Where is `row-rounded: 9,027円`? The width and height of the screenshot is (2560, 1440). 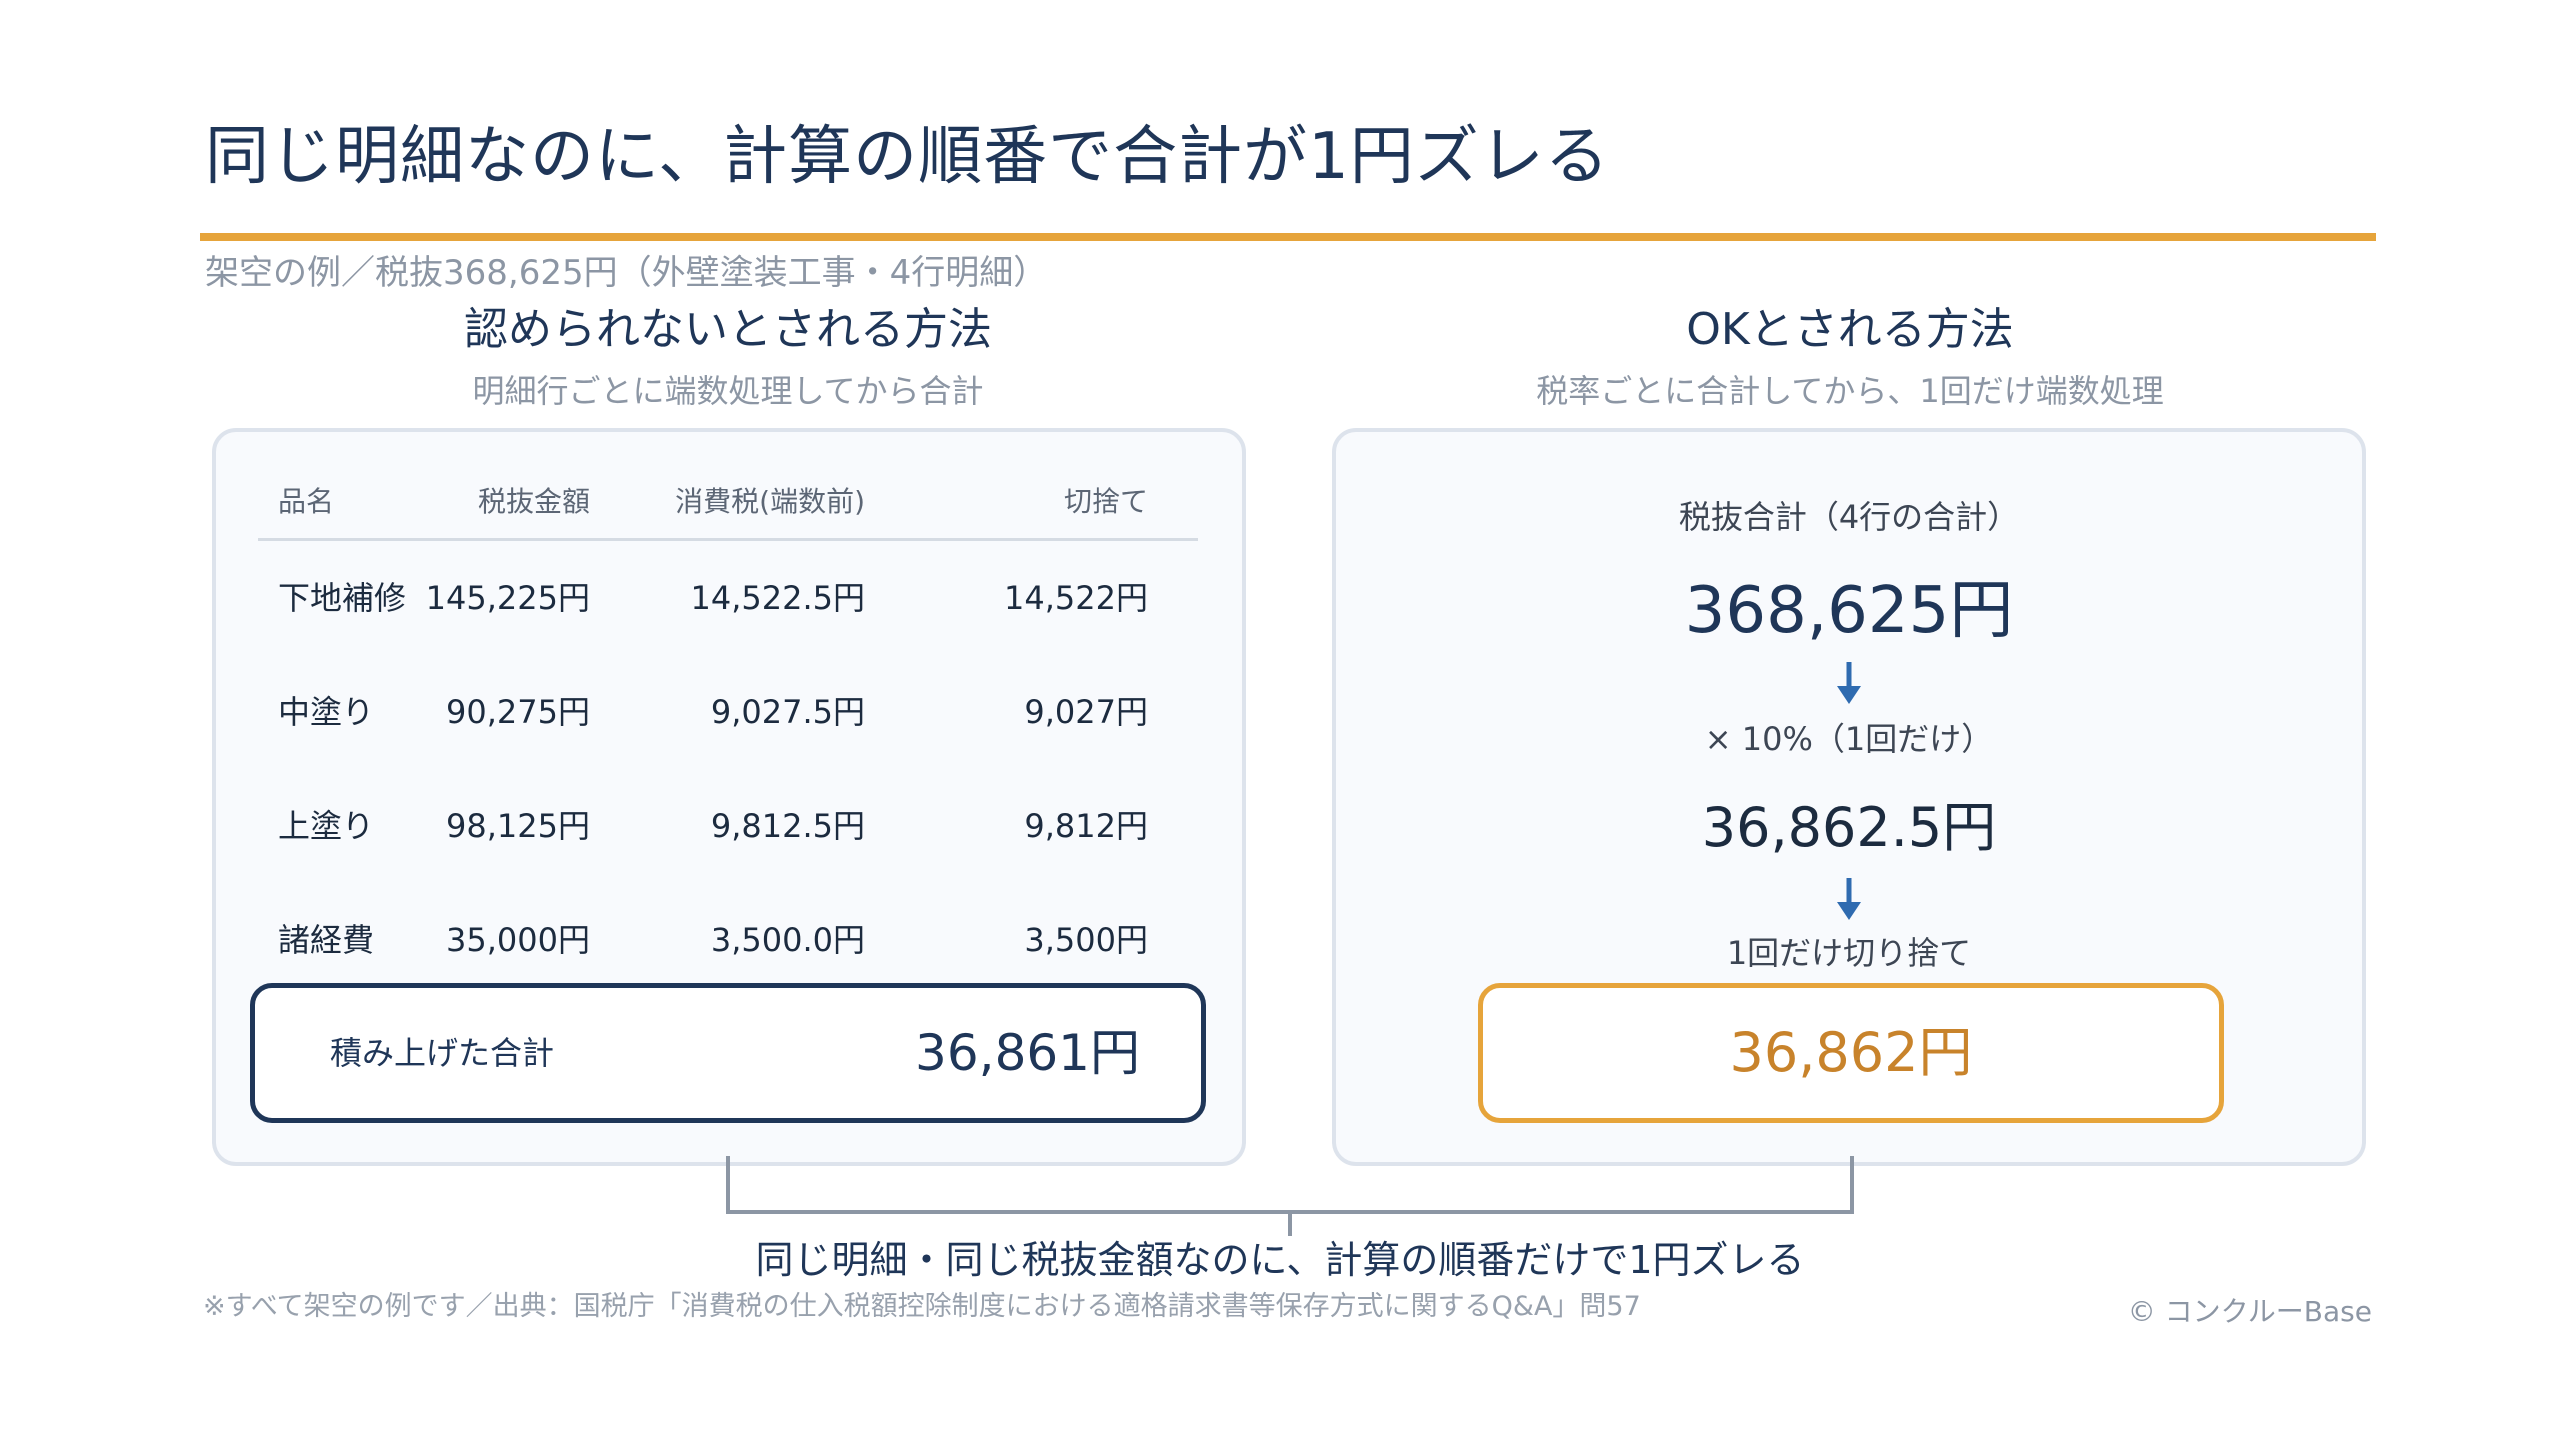
row-rounded: 9,027円 is located at coordinates (1086, 712).